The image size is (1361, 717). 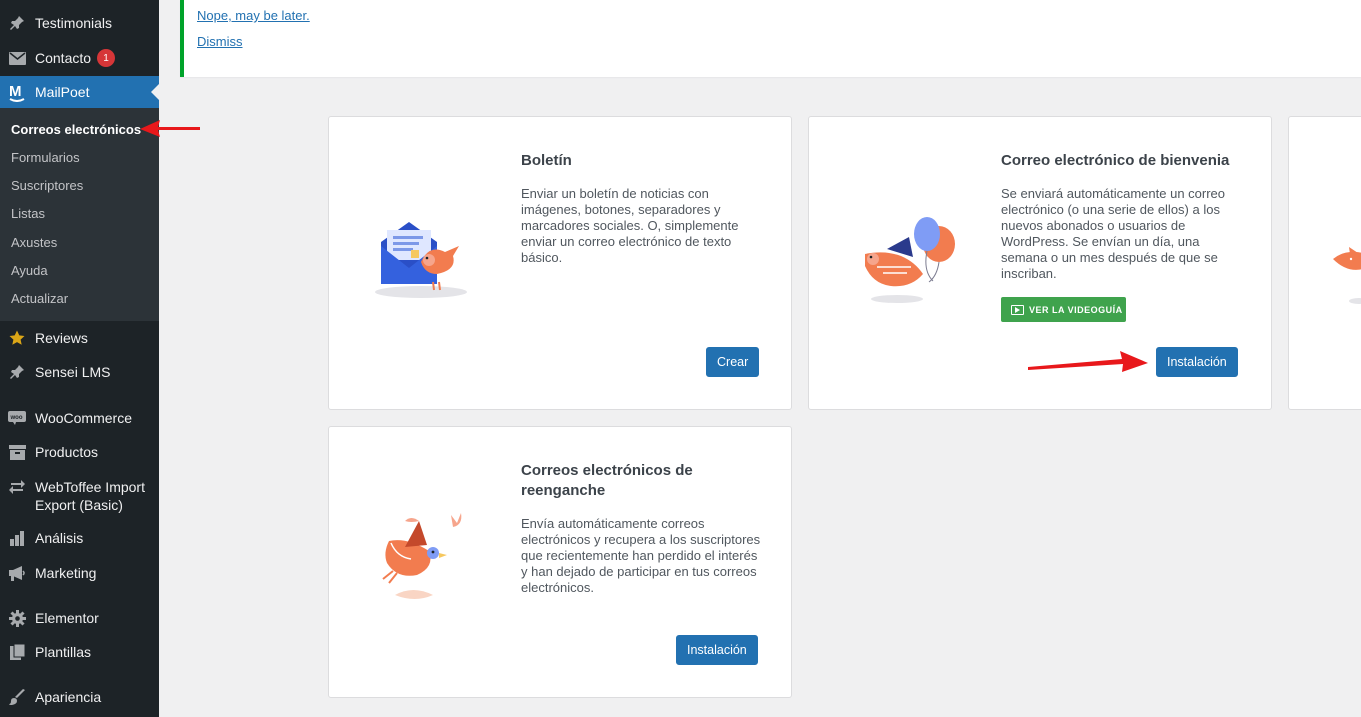 I want to click on video-guide-button: VER LA VIDEOGUÍA, so click(x=1063, y=309).